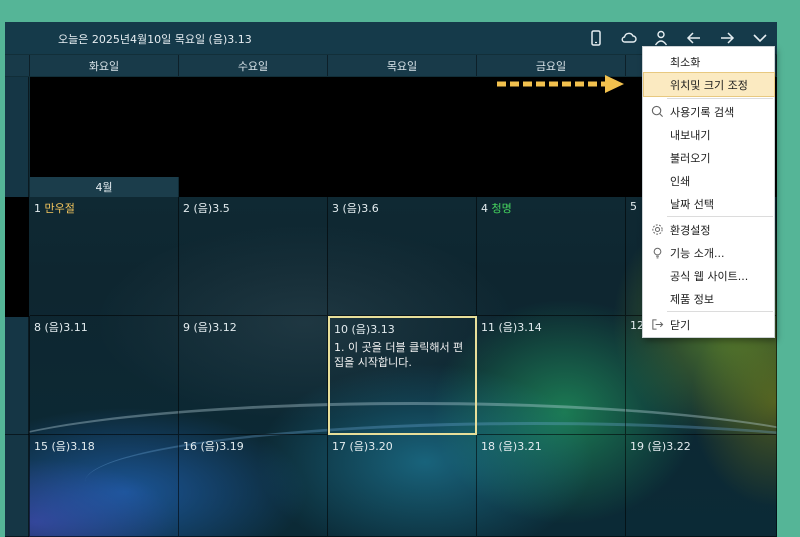 The width and height of the screenshot is (800, 537). I want to click on menu-item-print: 인쇄, so click(709, 180).